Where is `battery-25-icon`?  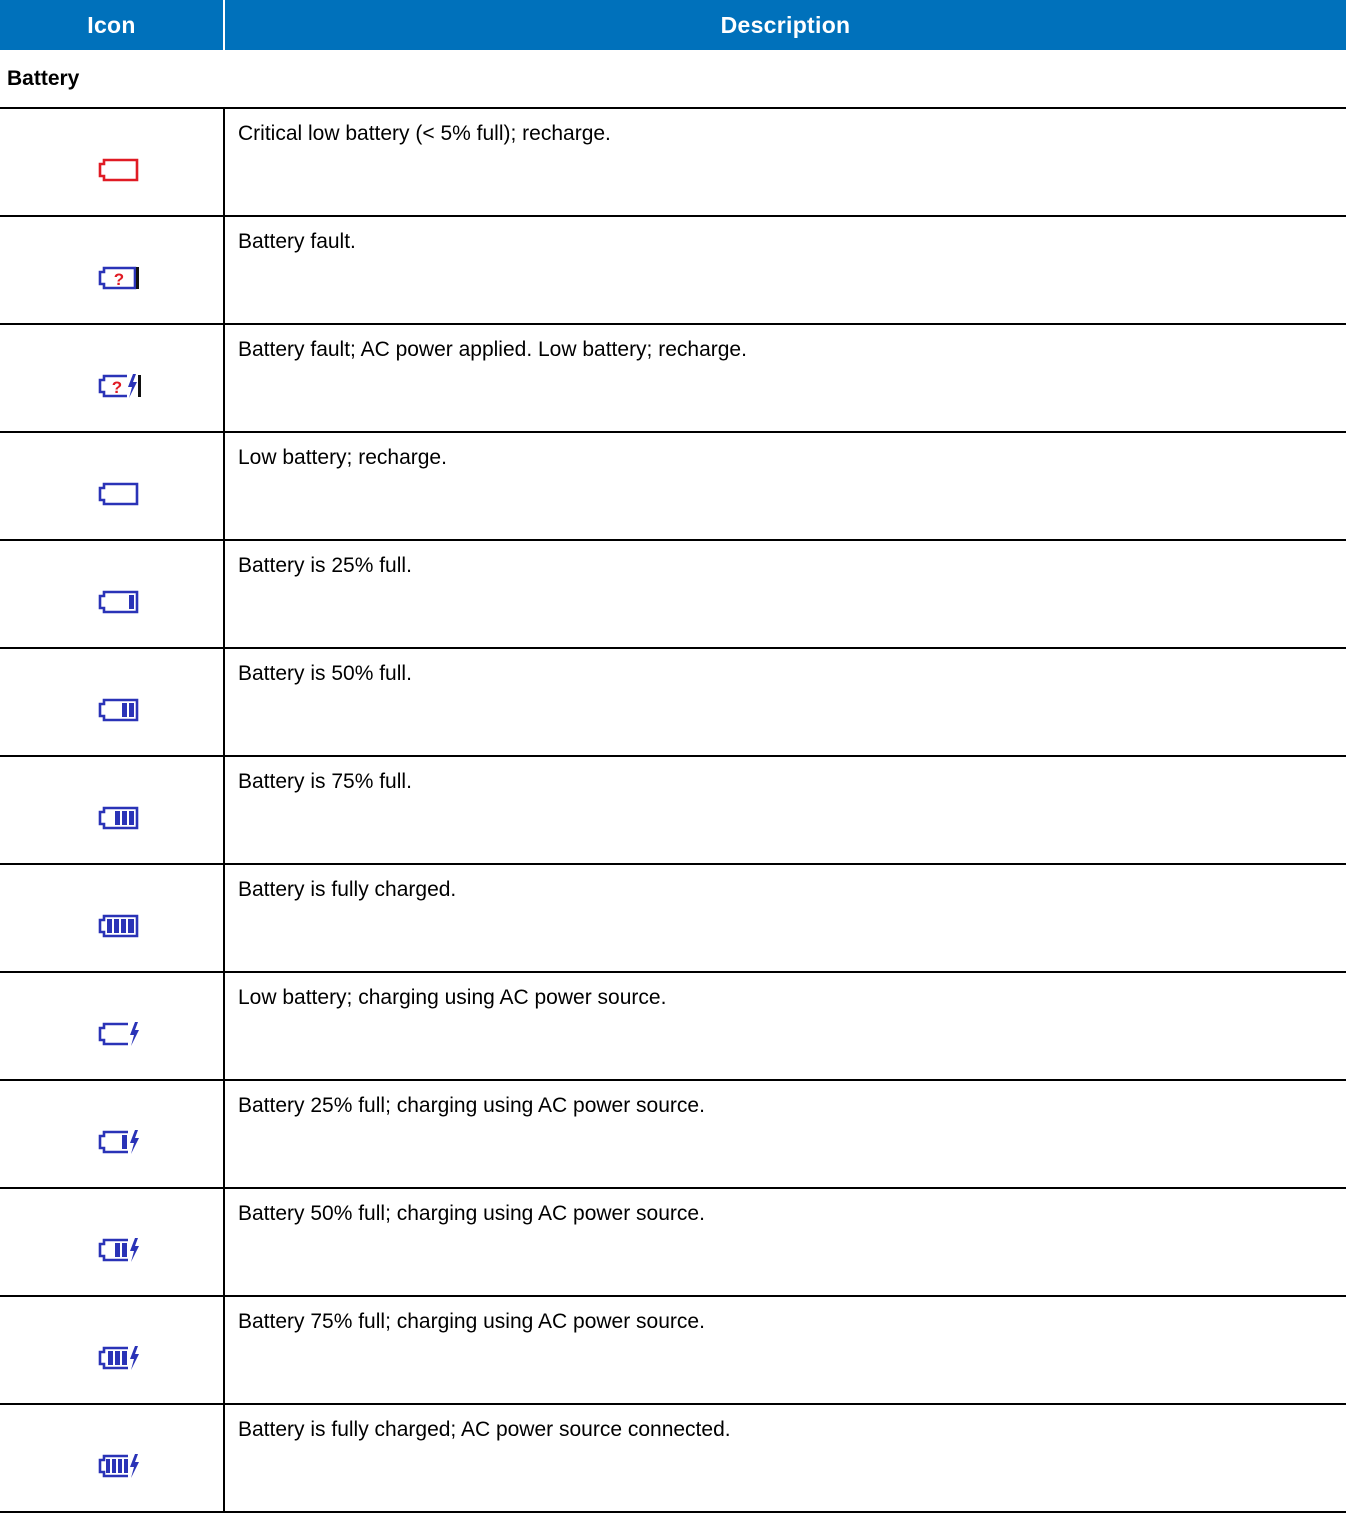 battery-25-icon is located at coordinates (112, 601).